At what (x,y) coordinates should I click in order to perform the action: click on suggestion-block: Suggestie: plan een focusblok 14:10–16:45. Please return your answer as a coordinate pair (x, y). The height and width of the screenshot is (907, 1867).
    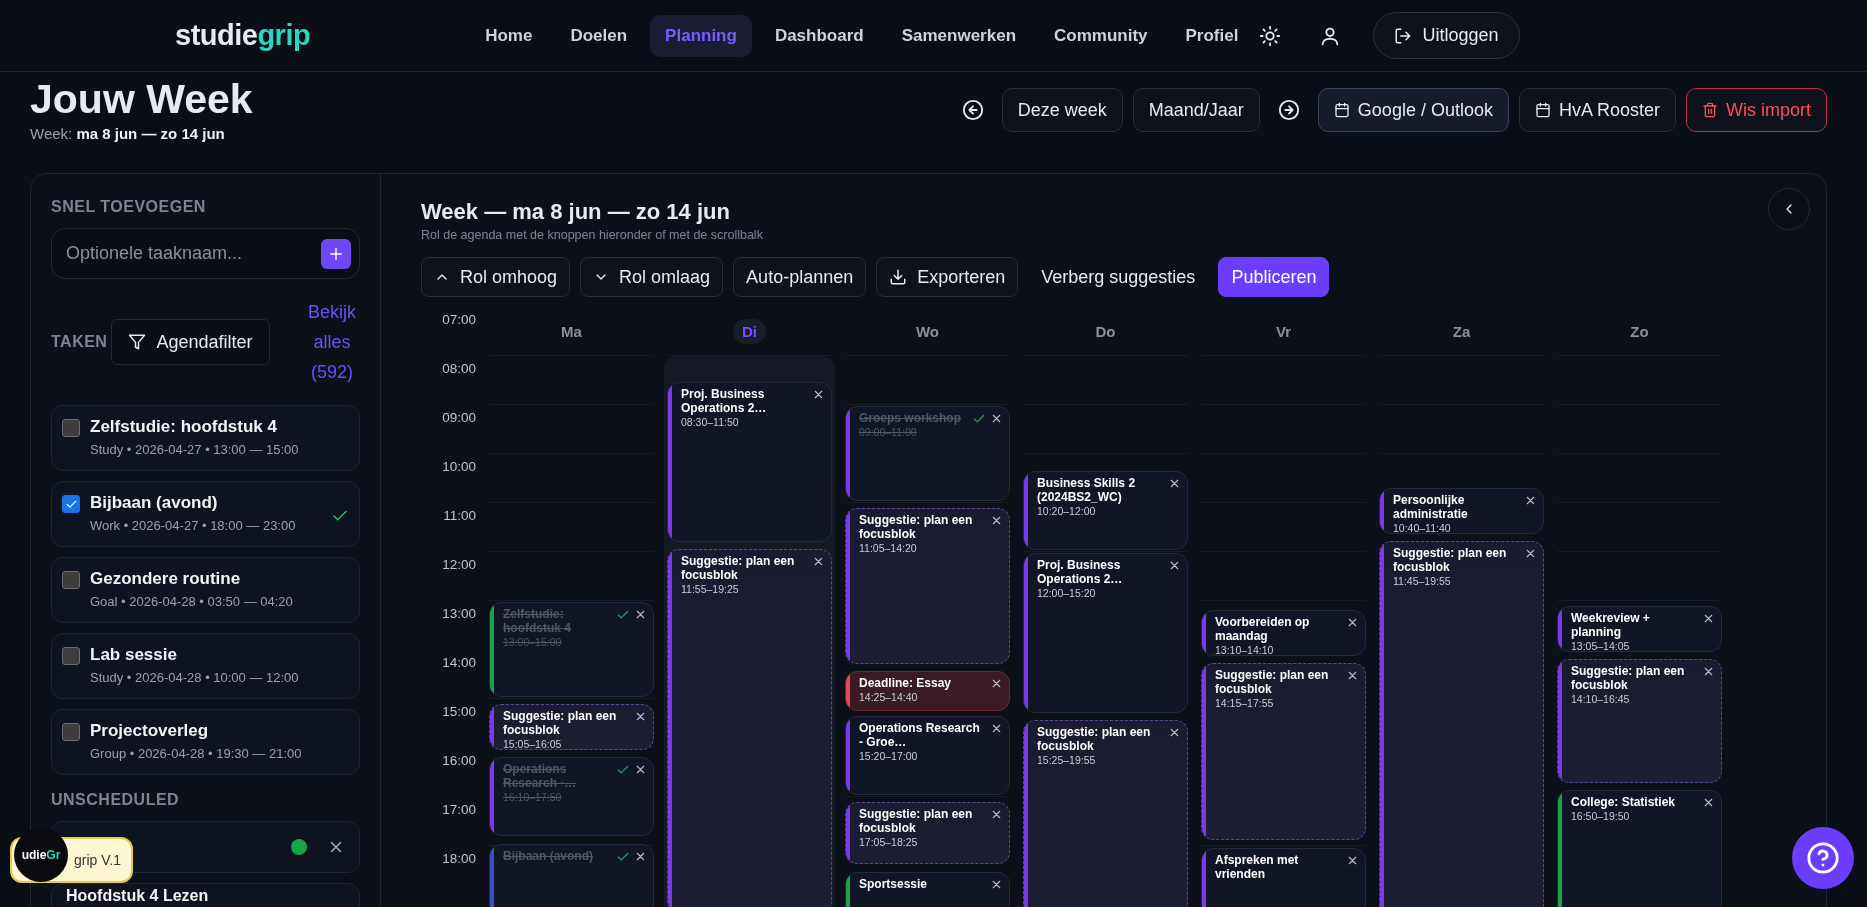
    Looking at the image, I should click on (1639, 721).